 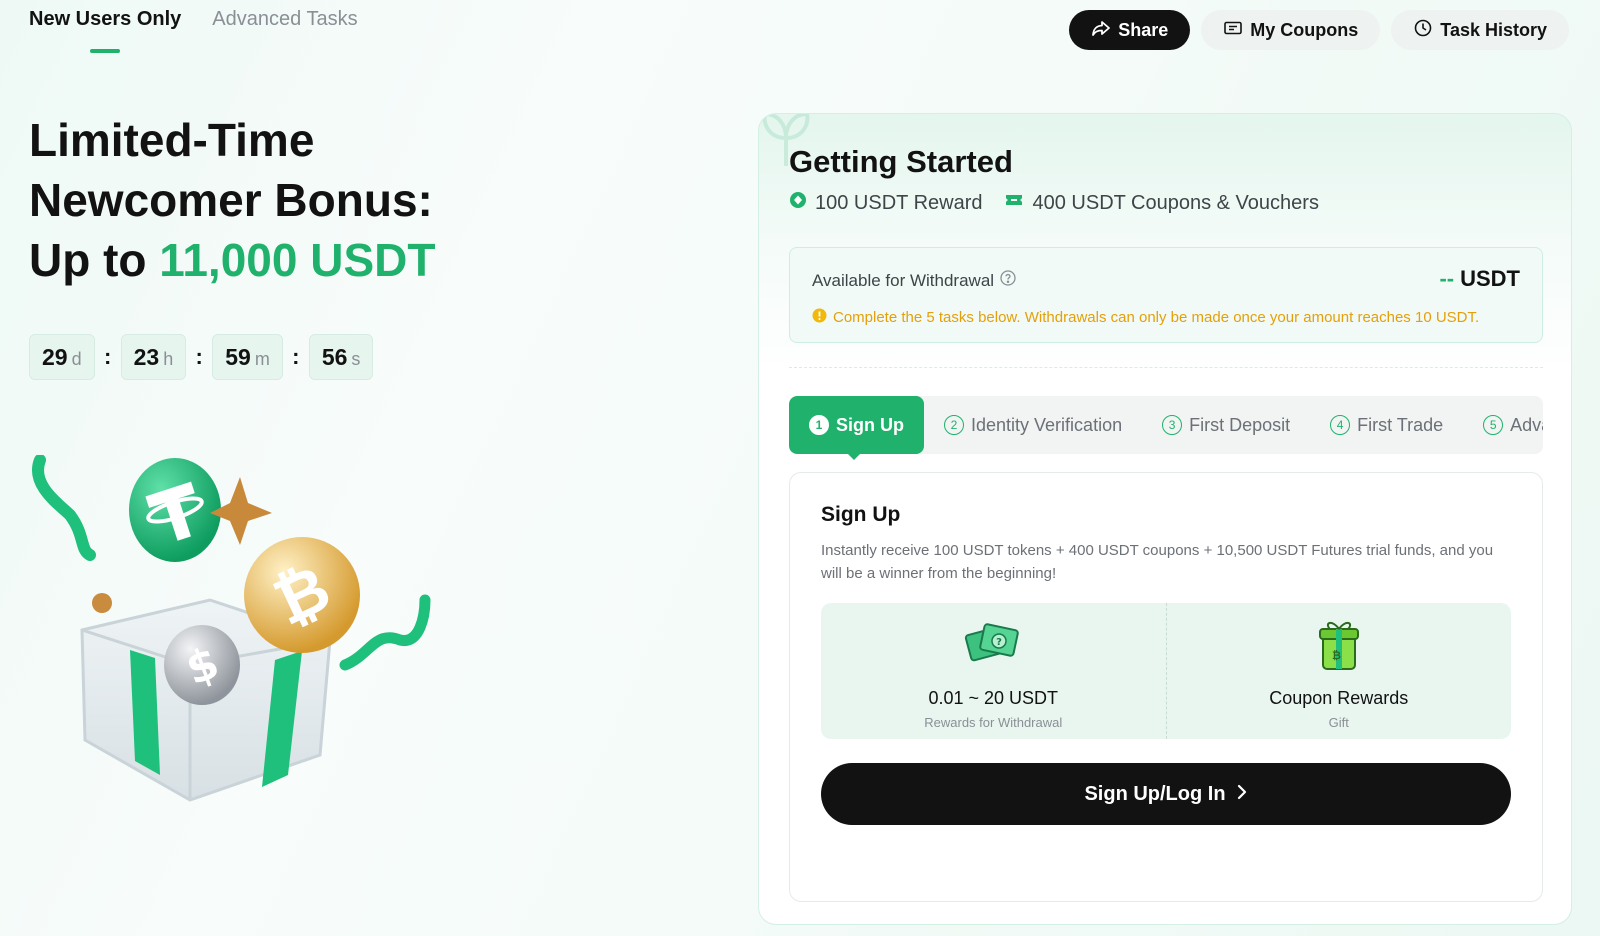 I want to click on days-unit: d, so click(x=76, y=359).